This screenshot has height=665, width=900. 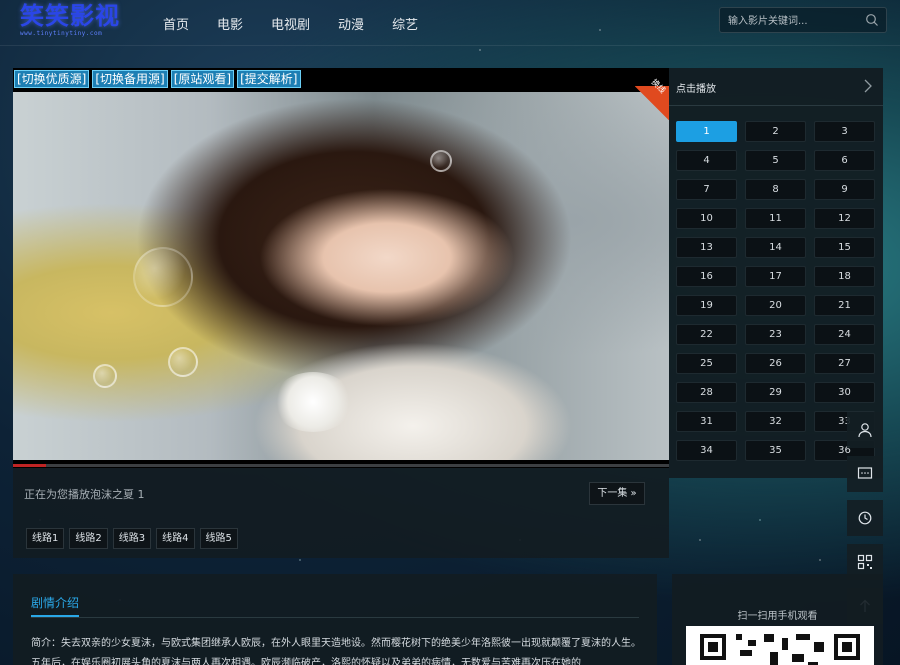 I want to click on episode-button-23: 23, so click(x=775, y=334).